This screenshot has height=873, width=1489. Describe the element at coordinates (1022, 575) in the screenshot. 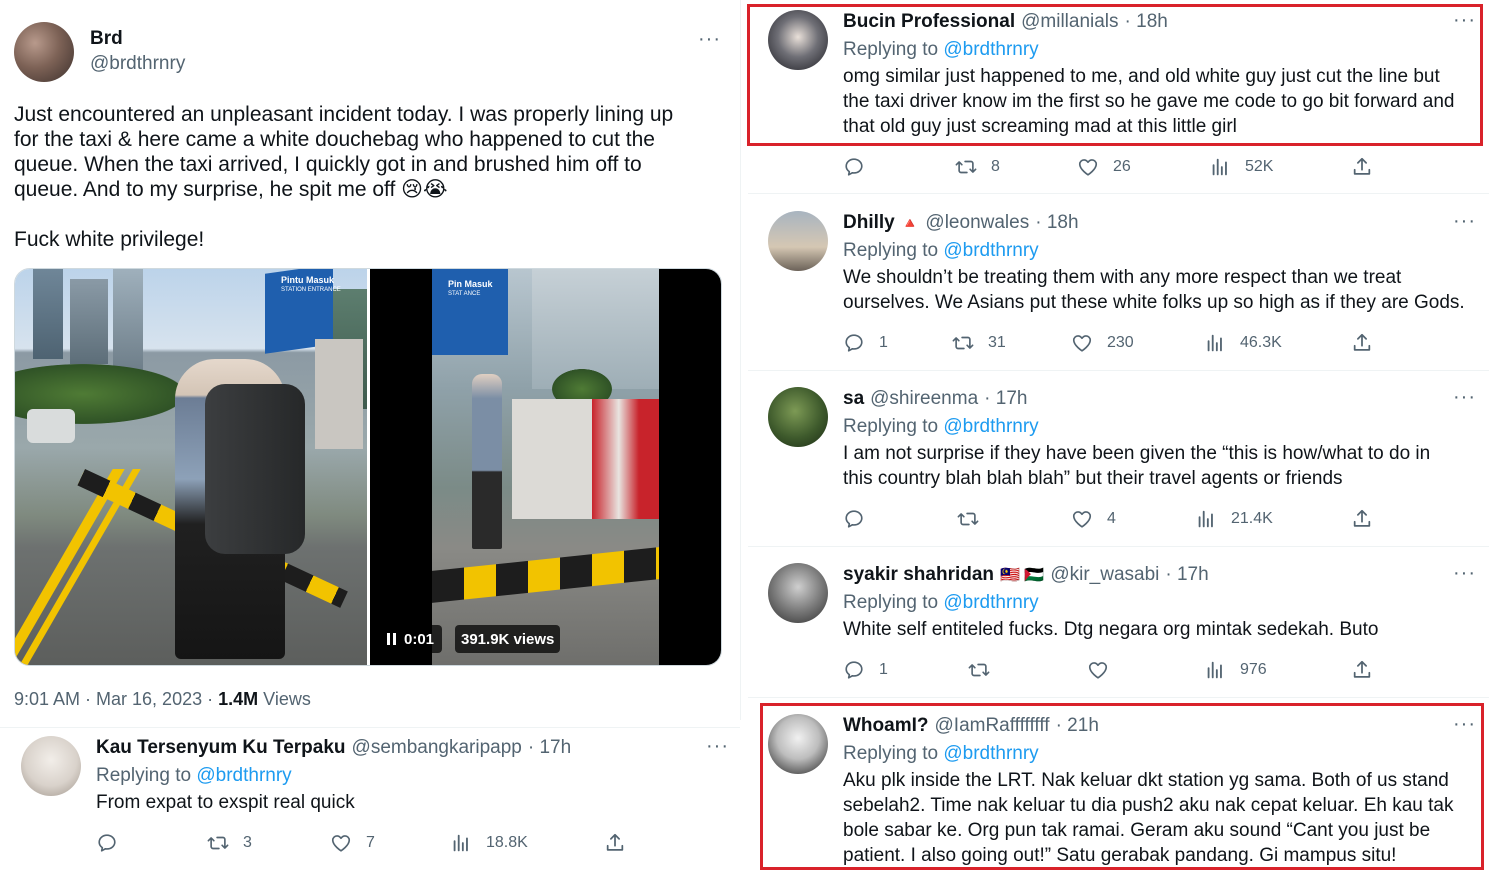

I see `flag-icons: 🇲🇾 🇵🇸` at that location.